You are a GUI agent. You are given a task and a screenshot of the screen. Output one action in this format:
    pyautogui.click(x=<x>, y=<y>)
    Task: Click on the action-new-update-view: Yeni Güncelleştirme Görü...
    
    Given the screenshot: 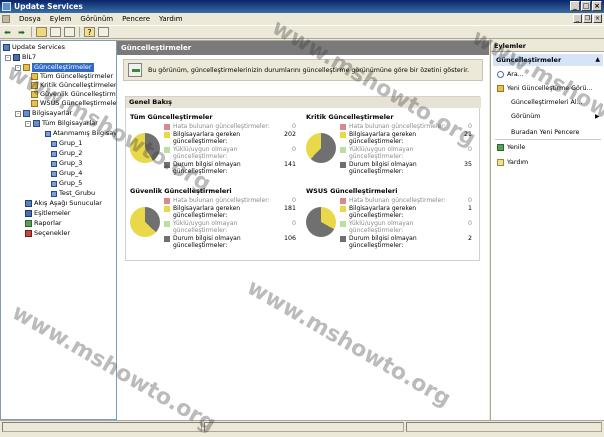 What is the action you would take?
    pyautogui.click(x=545, y=88)
    